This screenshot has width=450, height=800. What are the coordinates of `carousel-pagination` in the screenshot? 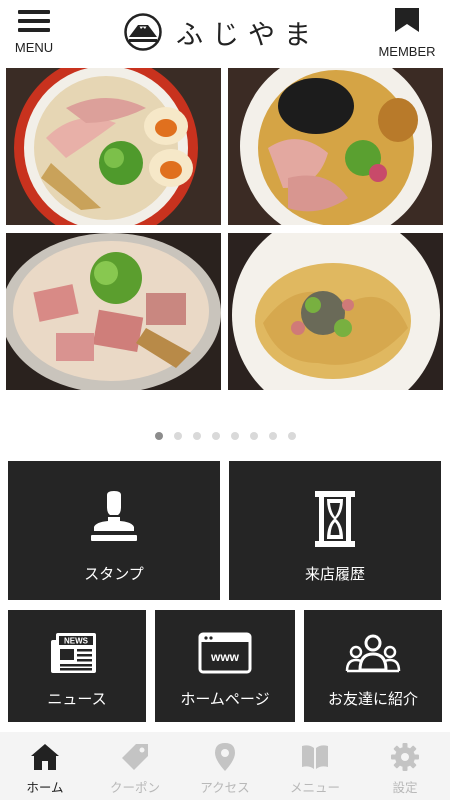 It's located at (225, 438).